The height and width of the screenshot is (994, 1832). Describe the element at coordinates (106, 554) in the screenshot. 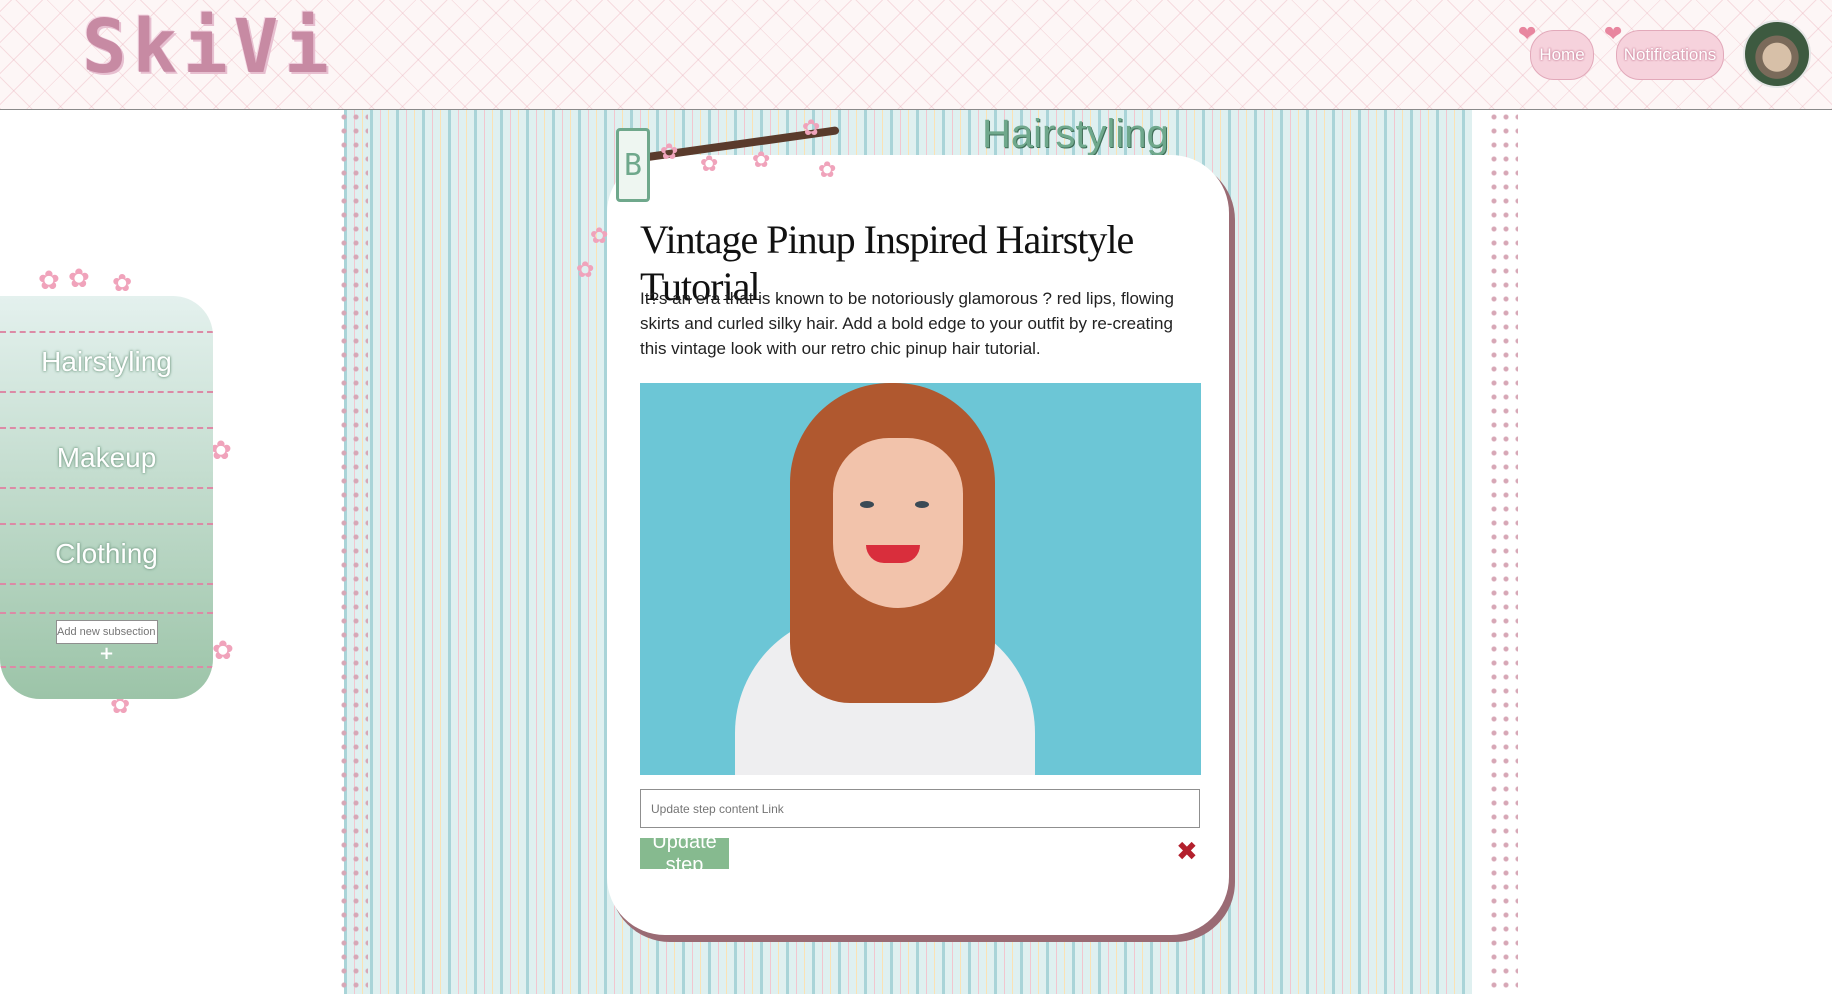

I see `sidebar-item-clothing: Clothing` at that location.